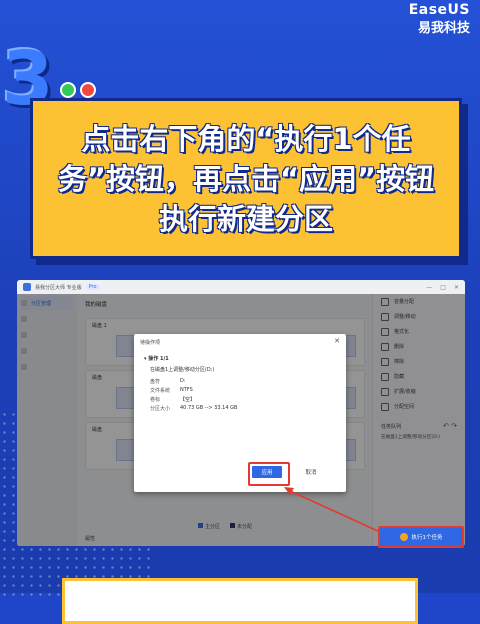 The width and height of the screenshot is (480, 624). Describe the element at coordinates (155, 382) in the screenshot. I see `detail-key: 盘符` at that location.